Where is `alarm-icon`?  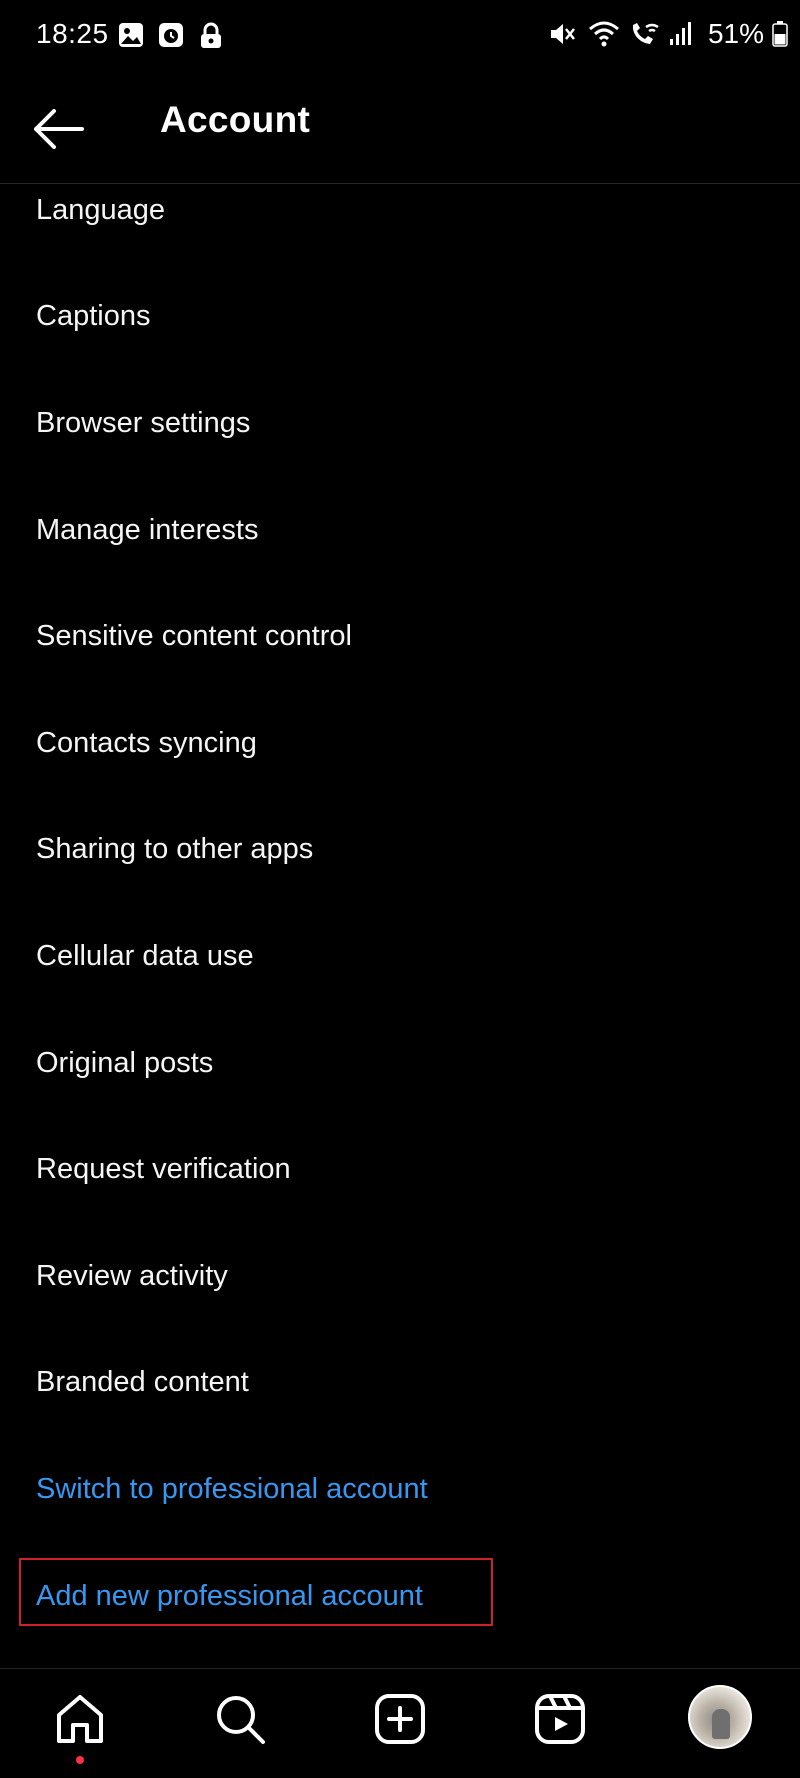 alarm-icon is located at coordinates (172, 36).